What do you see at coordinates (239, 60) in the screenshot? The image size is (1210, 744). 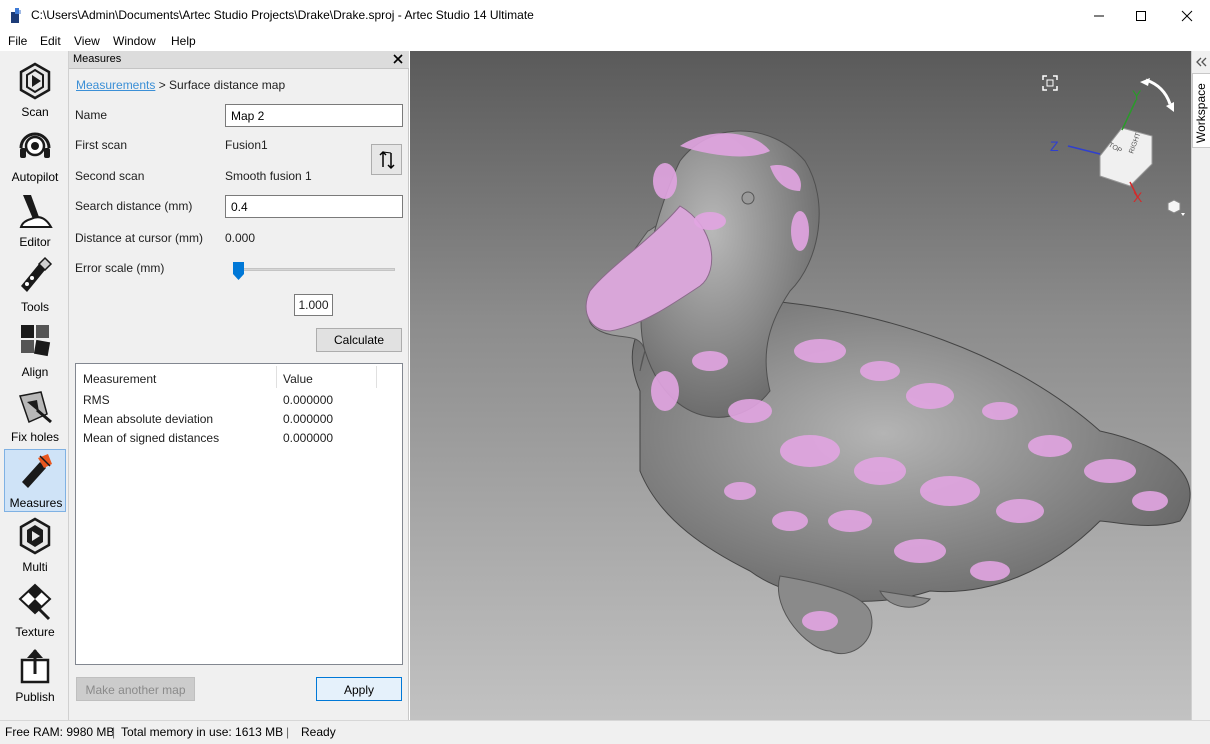 I see `panel-header: Measures` at bounding box center [239, 60].